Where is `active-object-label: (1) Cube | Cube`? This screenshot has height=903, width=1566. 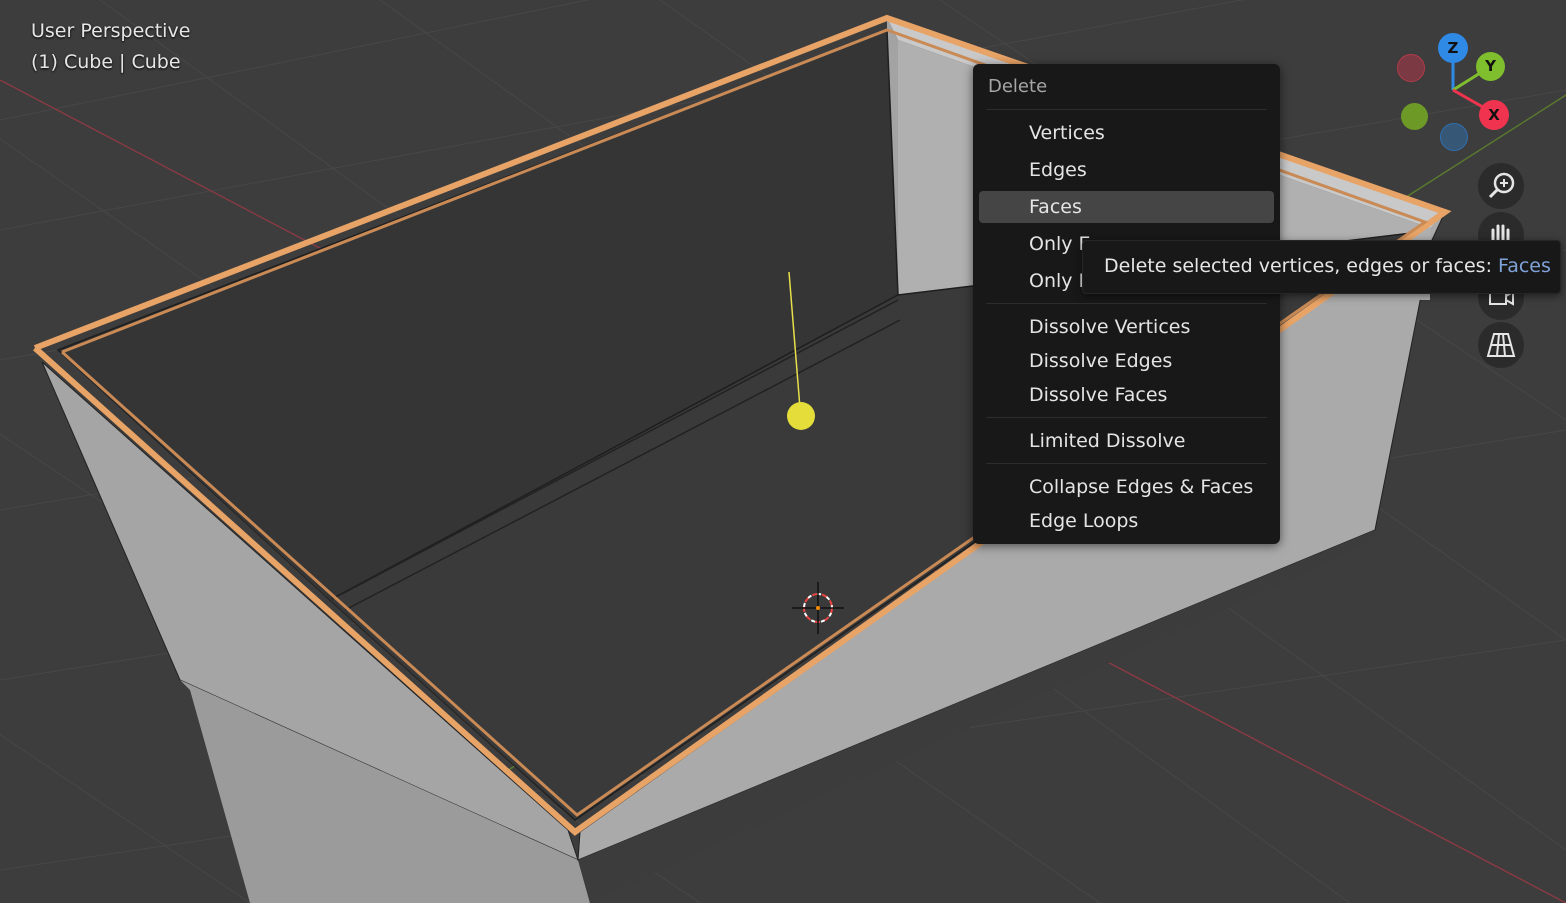
active-object-label: (1) Cube | Cube is located at coordinates (106, 62).